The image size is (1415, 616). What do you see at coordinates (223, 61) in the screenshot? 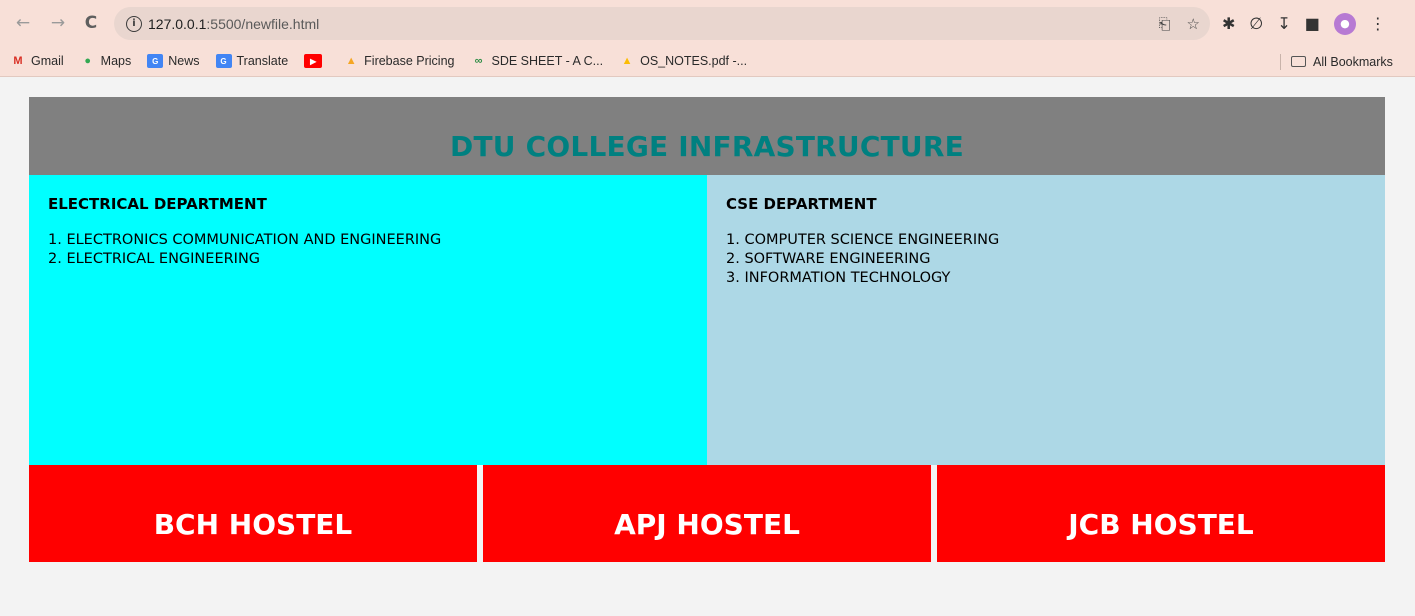
I see `translate-icon: G` at bounding box center [223, 61].